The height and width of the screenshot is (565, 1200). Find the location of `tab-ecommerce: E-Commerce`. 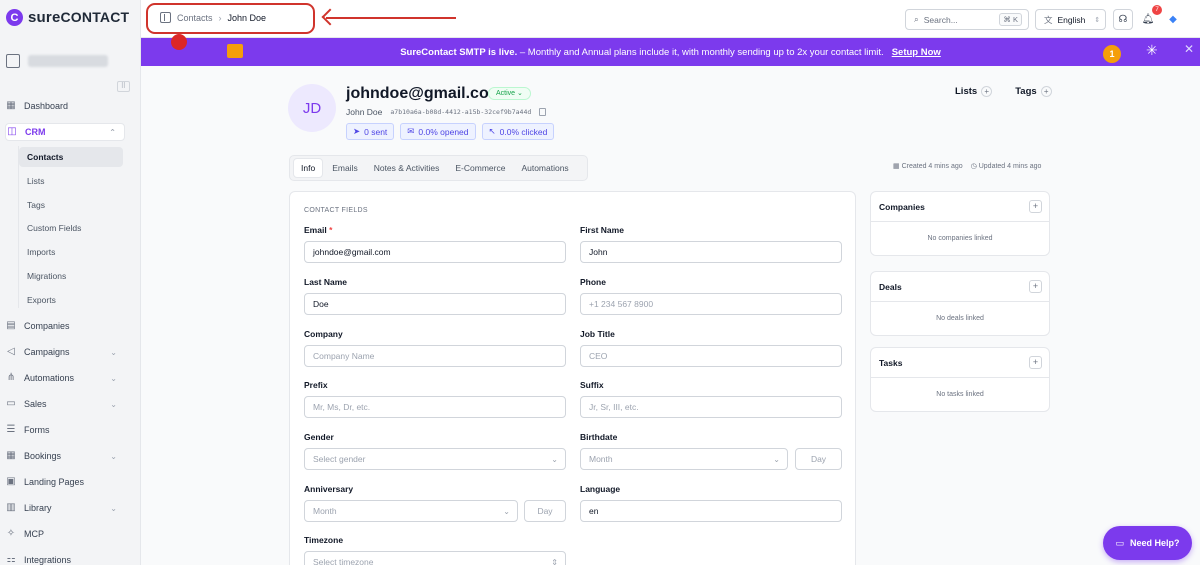

tab-ecommerce: E-Commerce is located at coordinates (480, 168).